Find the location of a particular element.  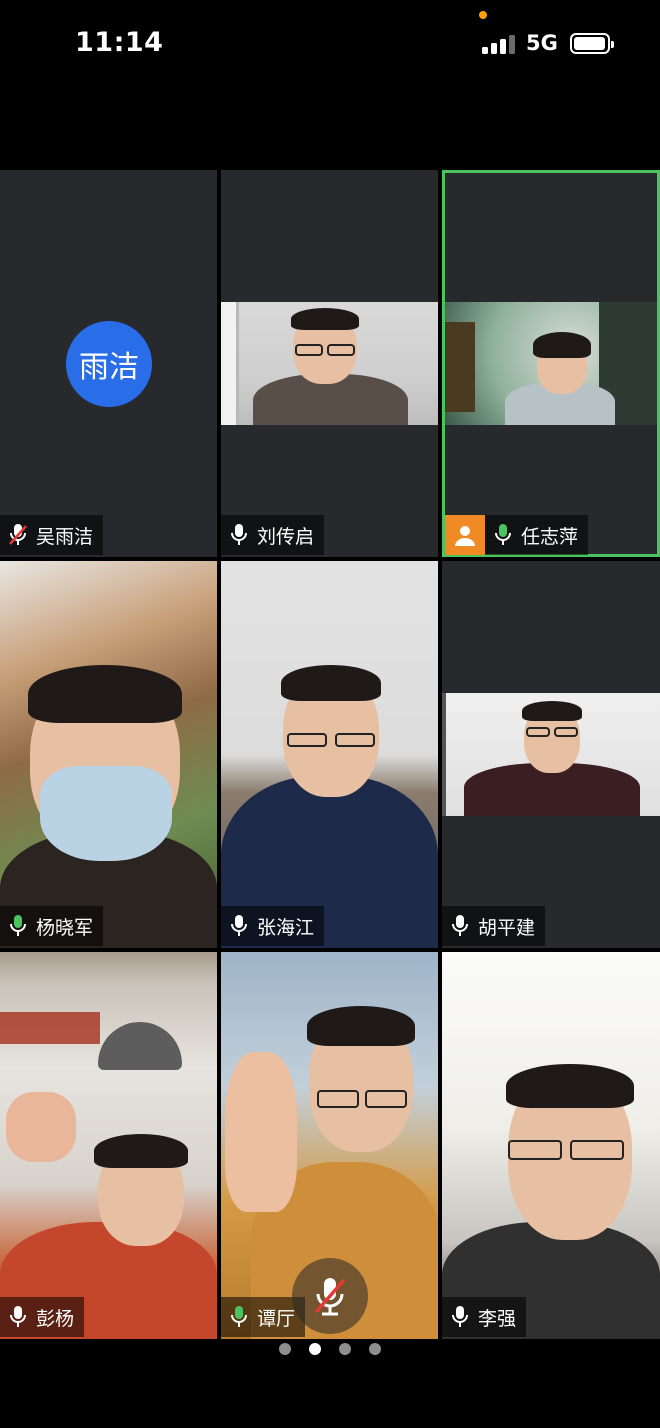

participant-name: 胡平建 is located at coordinates (507, 927).